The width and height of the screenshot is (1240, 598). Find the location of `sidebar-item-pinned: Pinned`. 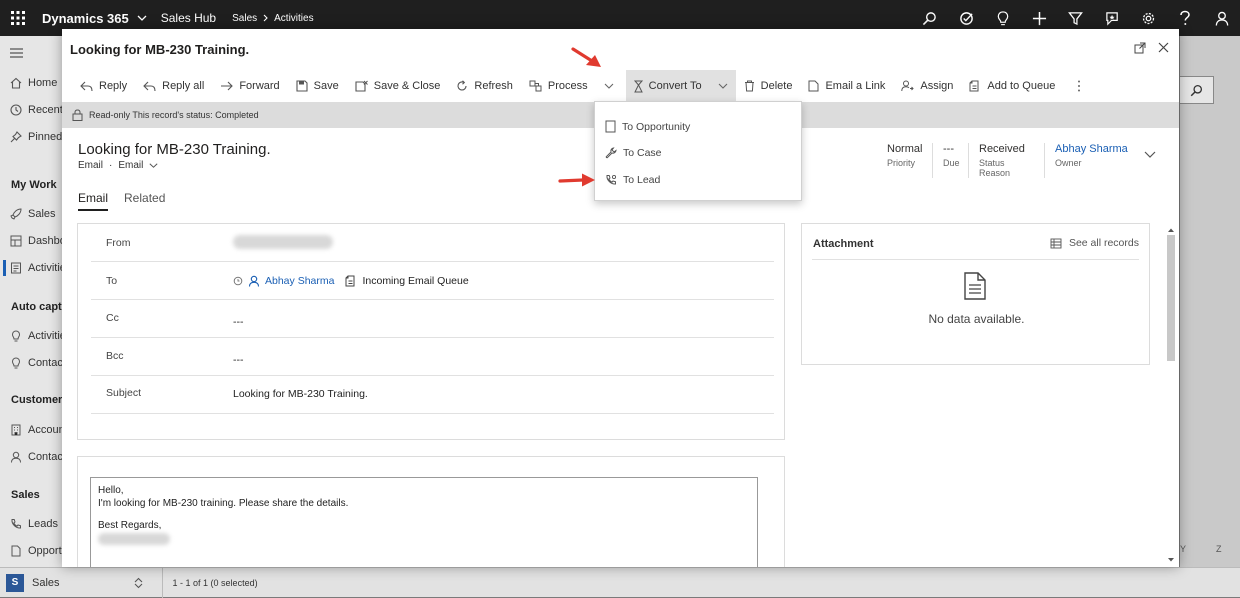

sidebar-item-pinned: Pinned is located at coordinates (36, 137).